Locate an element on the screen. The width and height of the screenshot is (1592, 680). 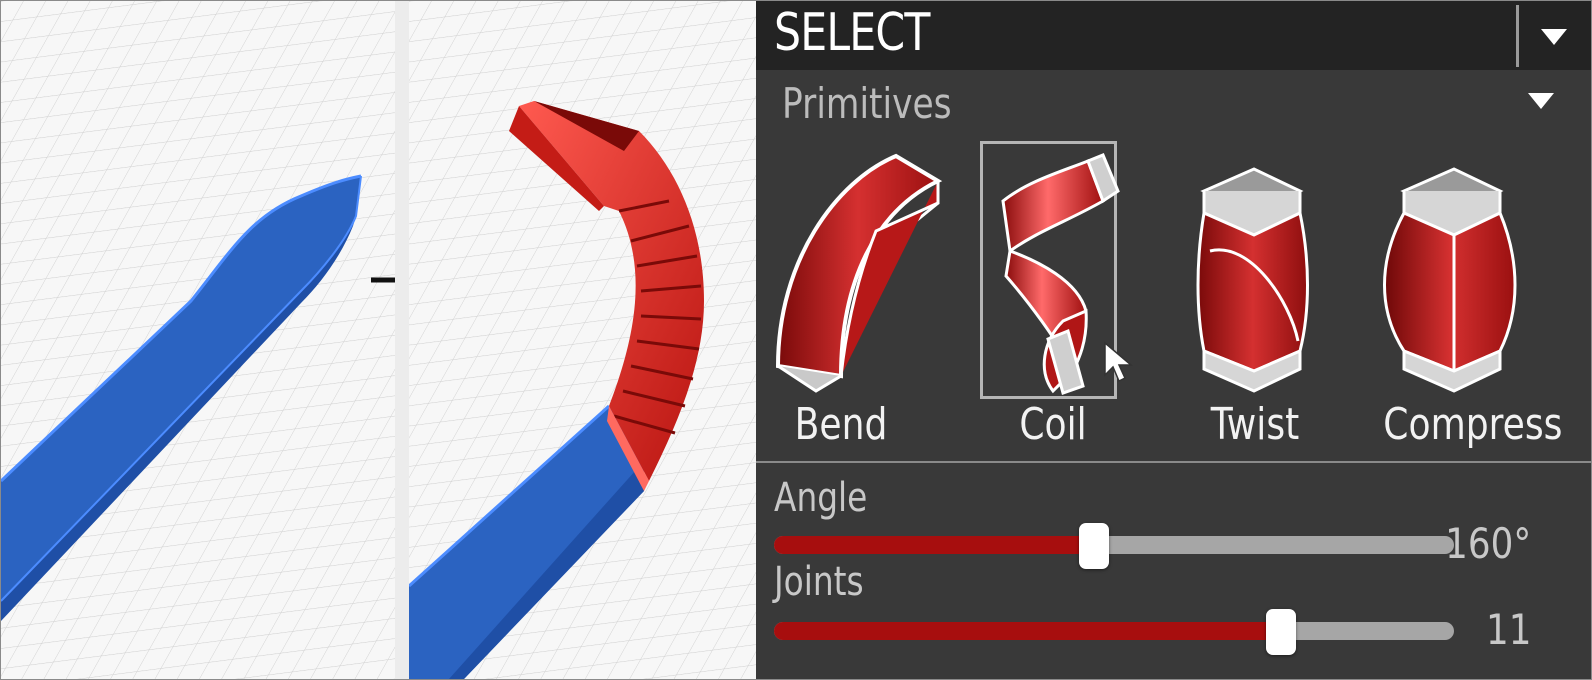
panel-title: SELECT is located at coordinates (852, 33).